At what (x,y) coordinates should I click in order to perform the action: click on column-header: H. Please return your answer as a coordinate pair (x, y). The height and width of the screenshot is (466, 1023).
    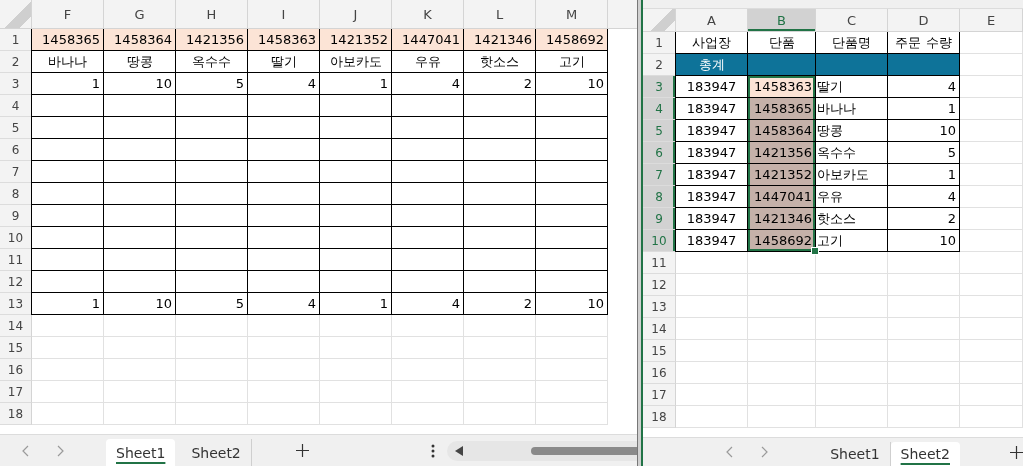
    Looking at the image, I should click on (212, 14).